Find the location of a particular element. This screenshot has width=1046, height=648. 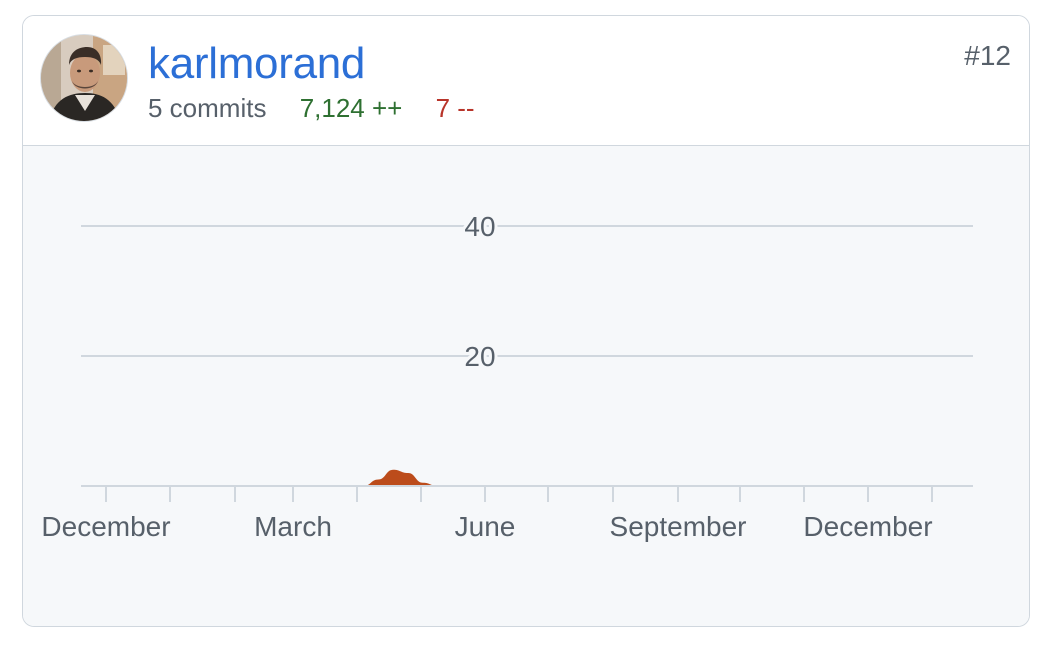

commits-area-series is located at coordinates (527, 477).